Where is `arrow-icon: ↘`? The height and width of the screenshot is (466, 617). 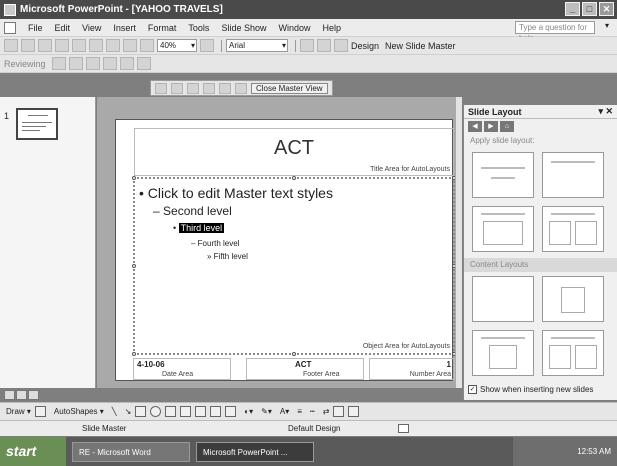
arrow-icon: ↘ is located at coordinates (128, 411).